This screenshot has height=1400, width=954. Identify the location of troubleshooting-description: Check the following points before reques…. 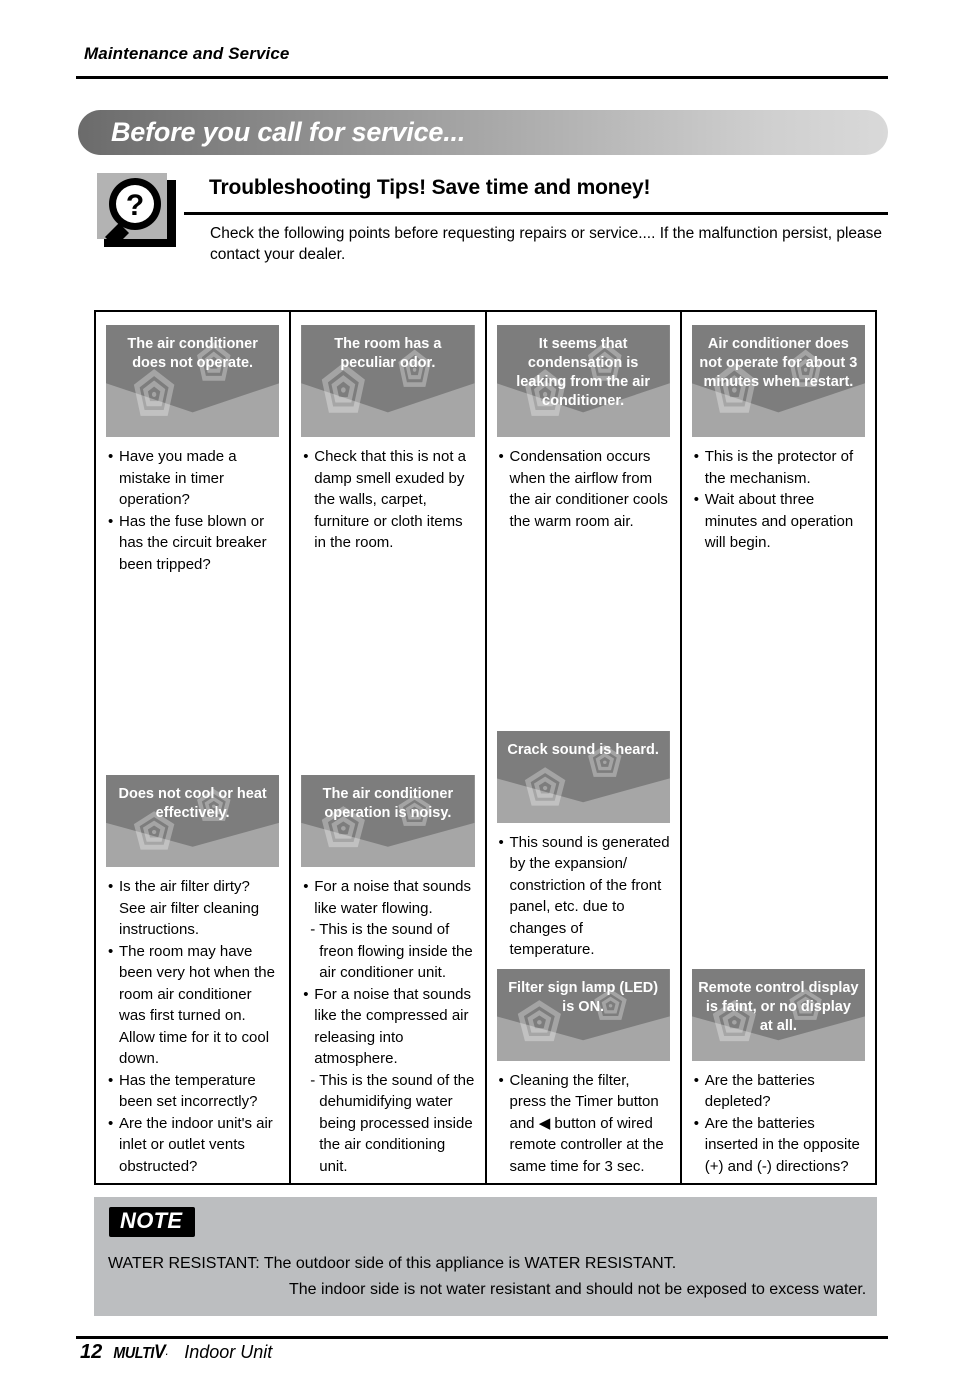
(546, 244).